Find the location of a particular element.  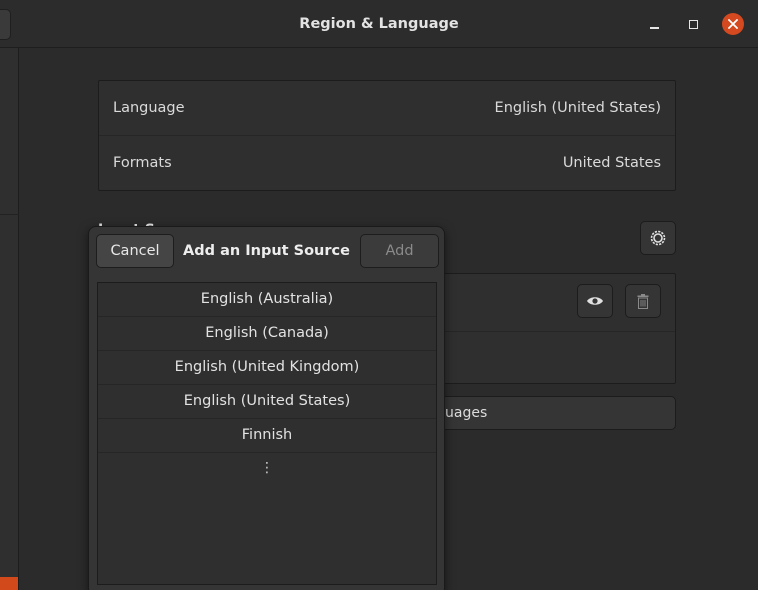

input-options-button is located at coordinates (658, 238).